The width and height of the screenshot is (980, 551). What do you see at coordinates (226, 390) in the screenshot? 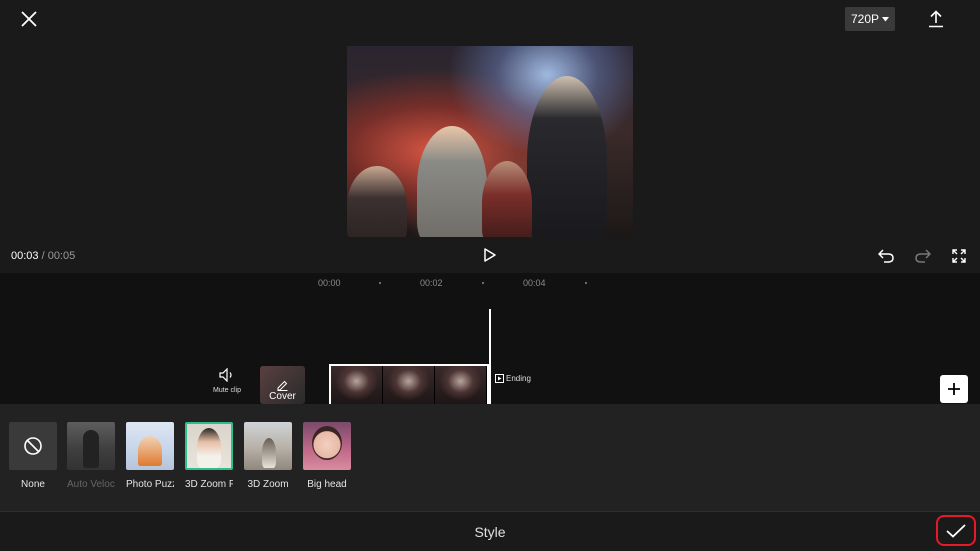
I see `mute-clip-label: Mute clip` at bounding box center [226, 390].